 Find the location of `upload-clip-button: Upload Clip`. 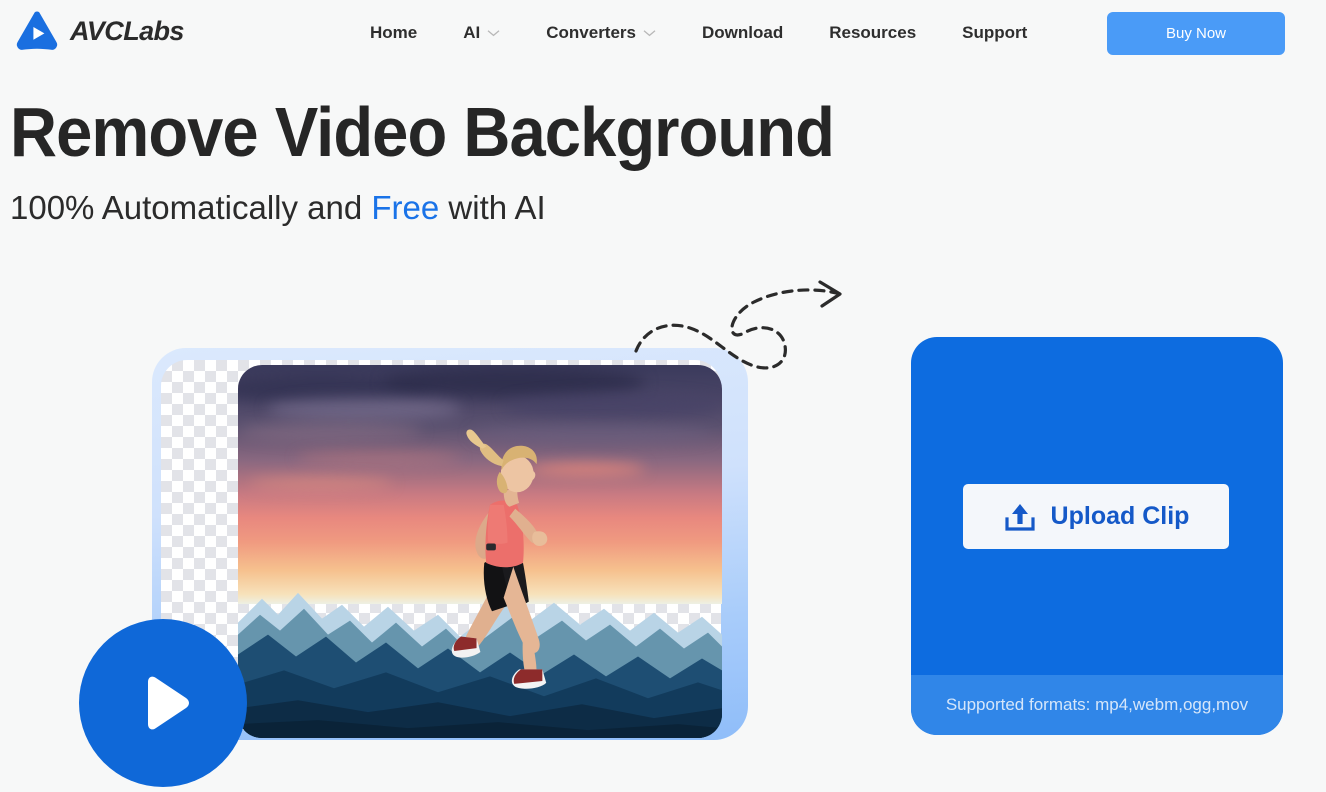

upload-clip-button: Upload Clip is located at coordinates (1096, 516).